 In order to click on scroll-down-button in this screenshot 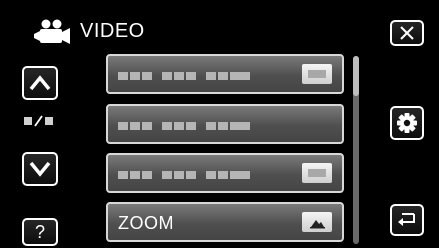, I will do `click(40, 169)`.